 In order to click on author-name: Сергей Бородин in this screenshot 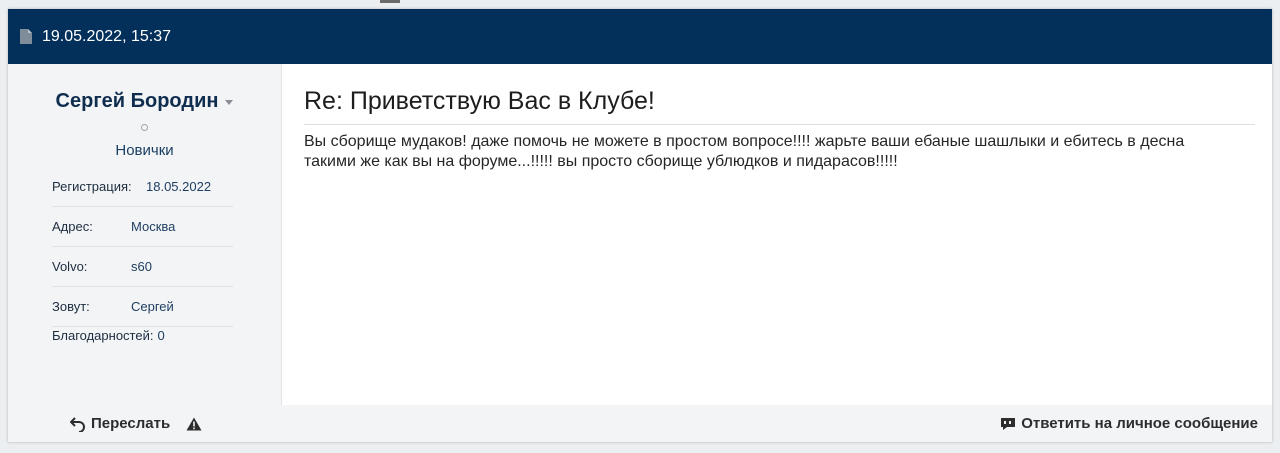, I will do `click(137, 101)`.